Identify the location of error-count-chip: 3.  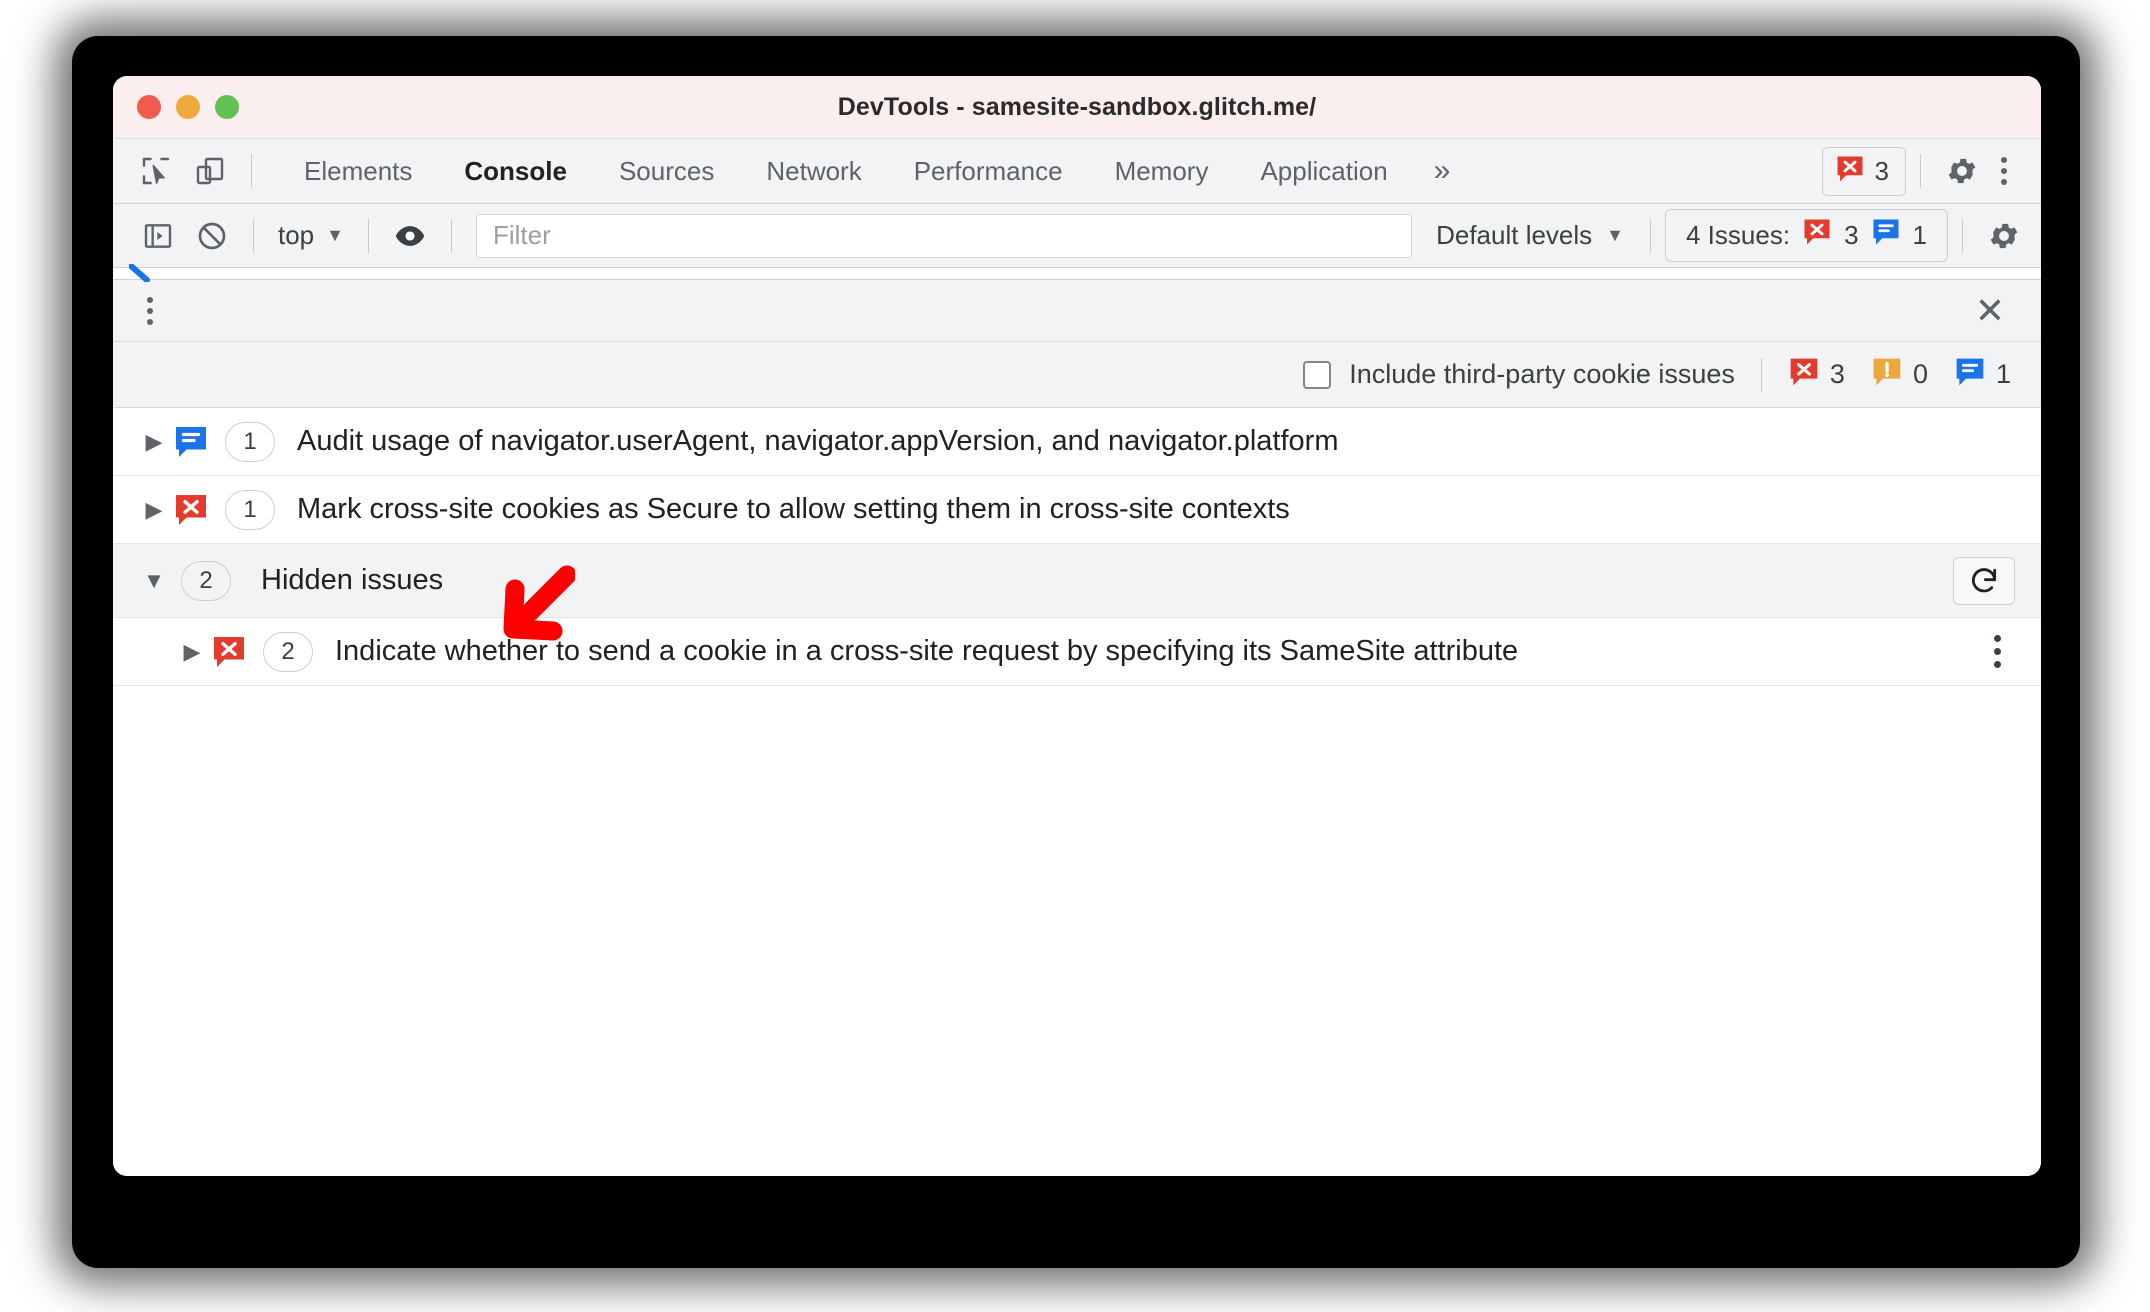
(1863, 171).